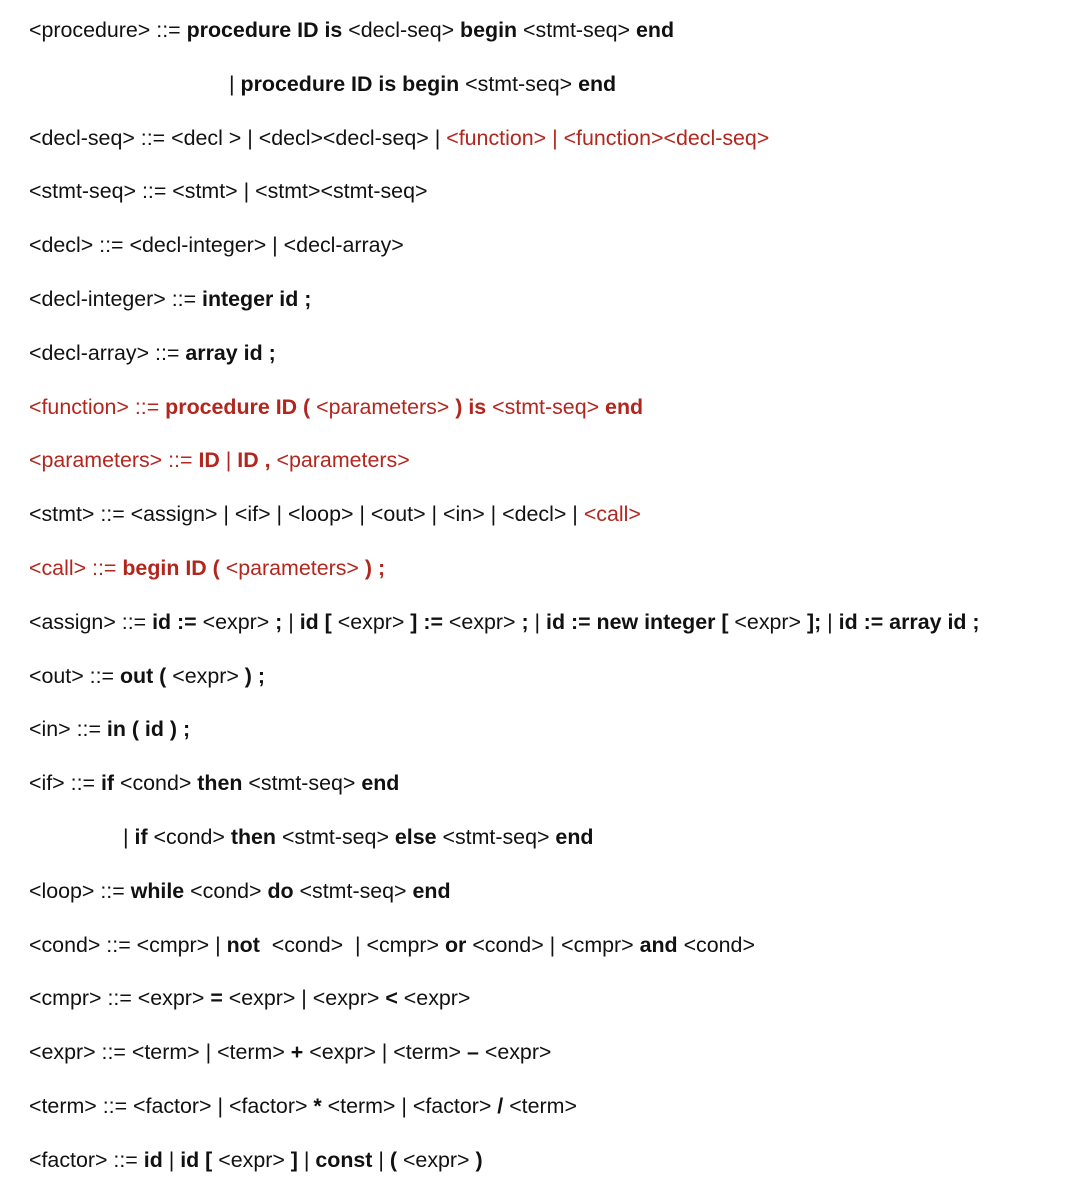  I want to click on grammar-token: ) ;, so click(375, 568).